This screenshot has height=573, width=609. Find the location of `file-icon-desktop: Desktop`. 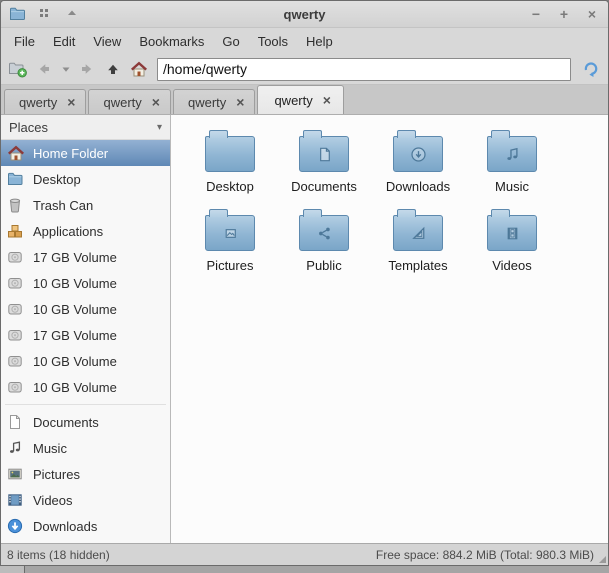

file-icon-desktop: Desktop is located at coordinates (230, 166).